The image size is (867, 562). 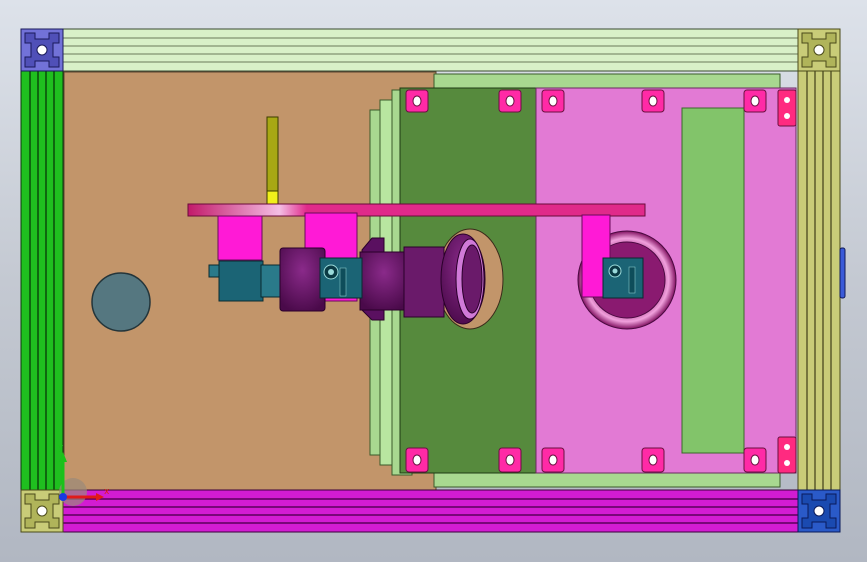 I want to click on frame-bottom-rail, so click(x=431, y=511).